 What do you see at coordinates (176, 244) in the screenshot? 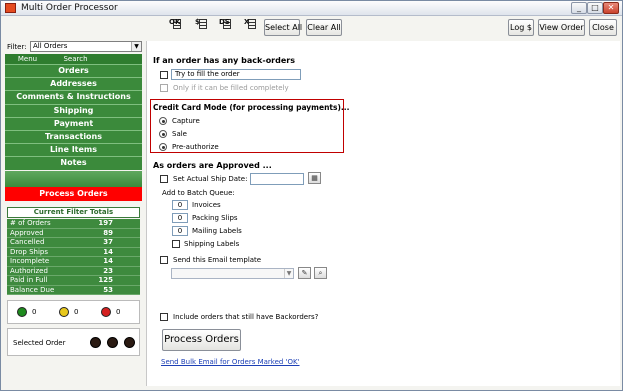
I see `shipping-labels-checkbox` at bounding box center [176, 244].